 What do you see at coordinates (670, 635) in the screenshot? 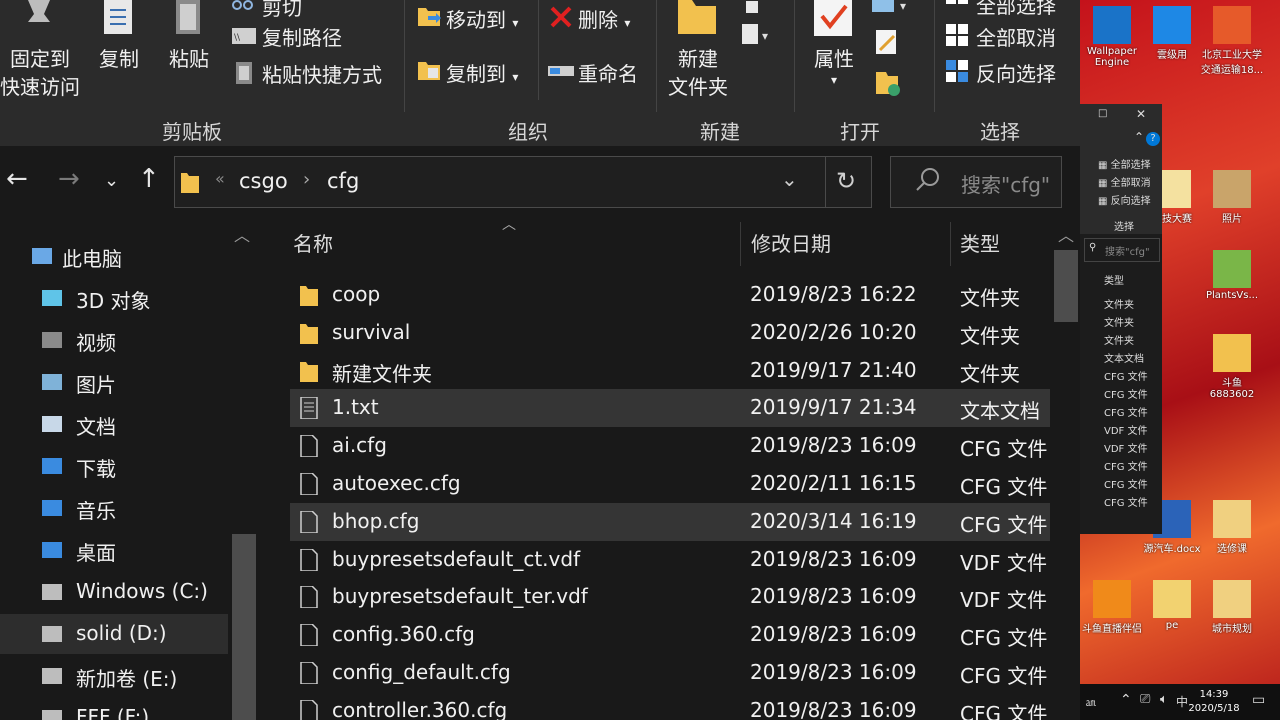
I see `file-row: config.360.cfg 2019/8/23 16:09 CFG 文件` at bounding box center [670, 635].